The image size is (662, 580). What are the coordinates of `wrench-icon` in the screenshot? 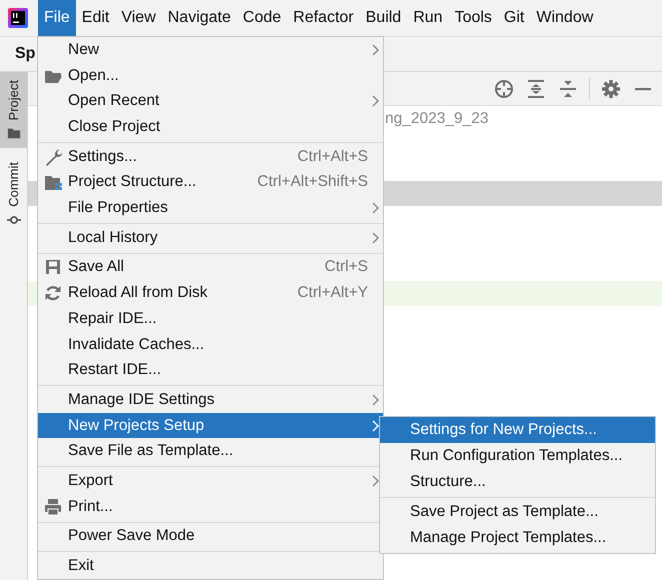 It's located at (53, 157).